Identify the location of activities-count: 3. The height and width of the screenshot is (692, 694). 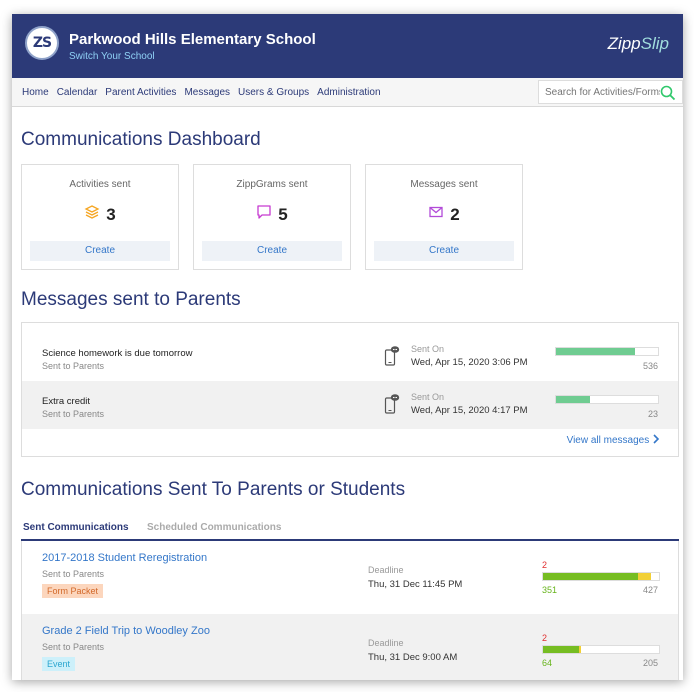
(111, 214).